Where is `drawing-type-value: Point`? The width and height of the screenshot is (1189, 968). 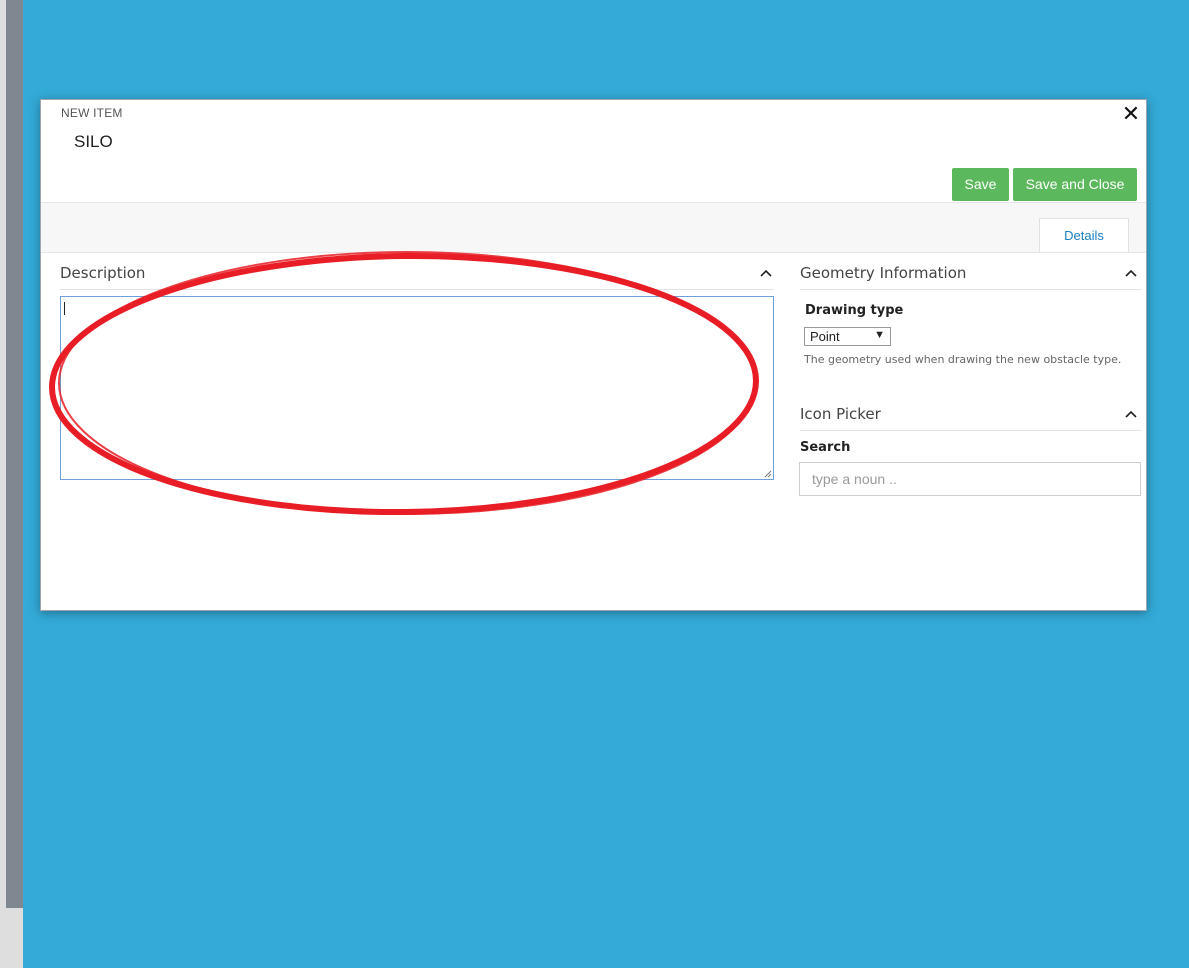 drawing-type-value: Point is located at coordinates (825, 336).